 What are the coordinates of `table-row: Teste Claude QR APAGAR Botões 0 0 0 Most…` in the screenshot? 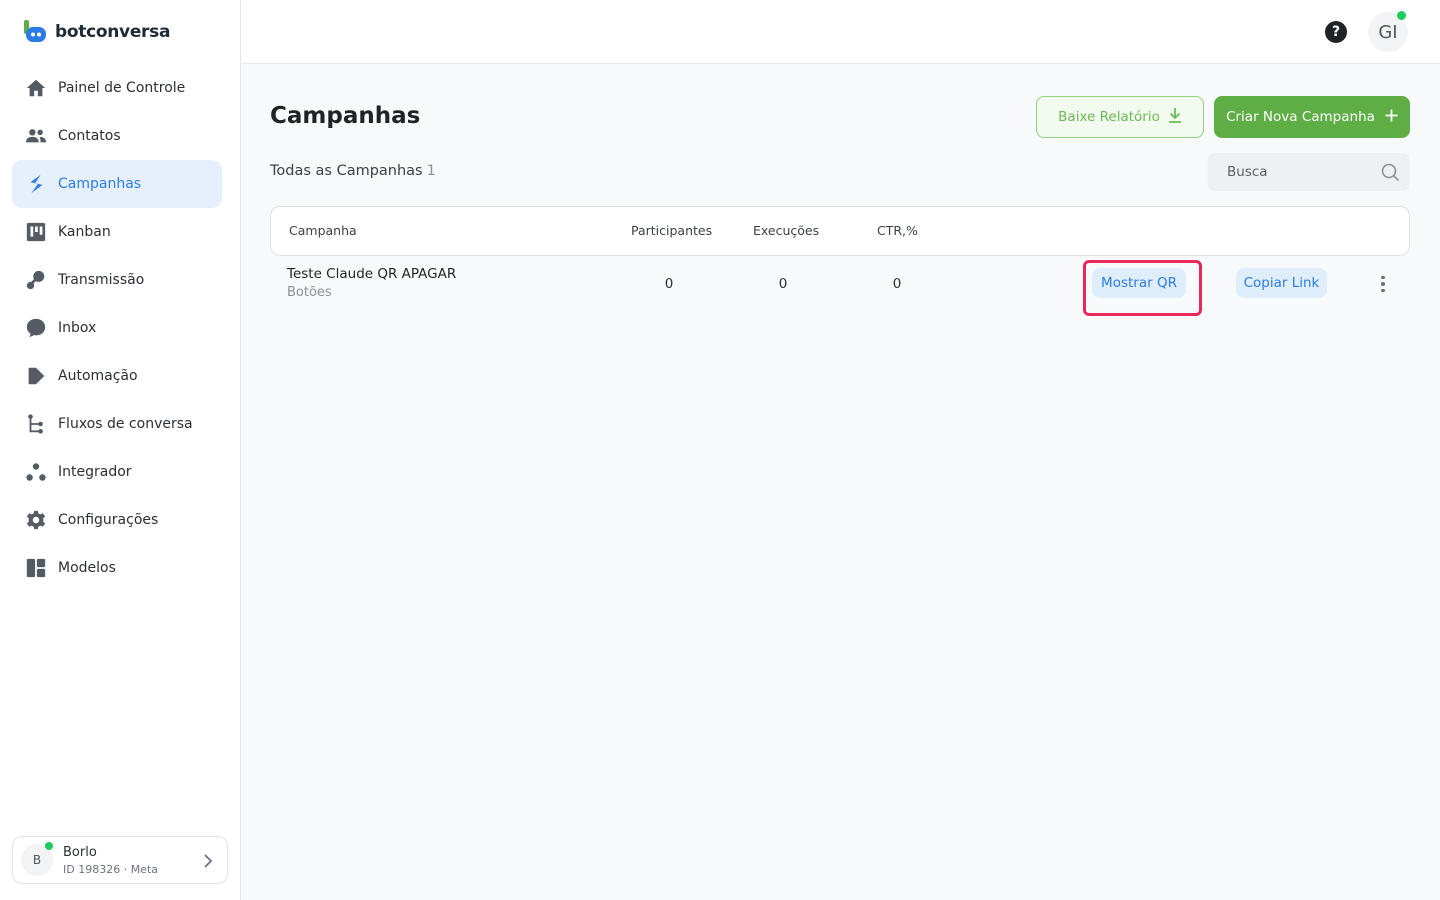 It's located at (840, 286).